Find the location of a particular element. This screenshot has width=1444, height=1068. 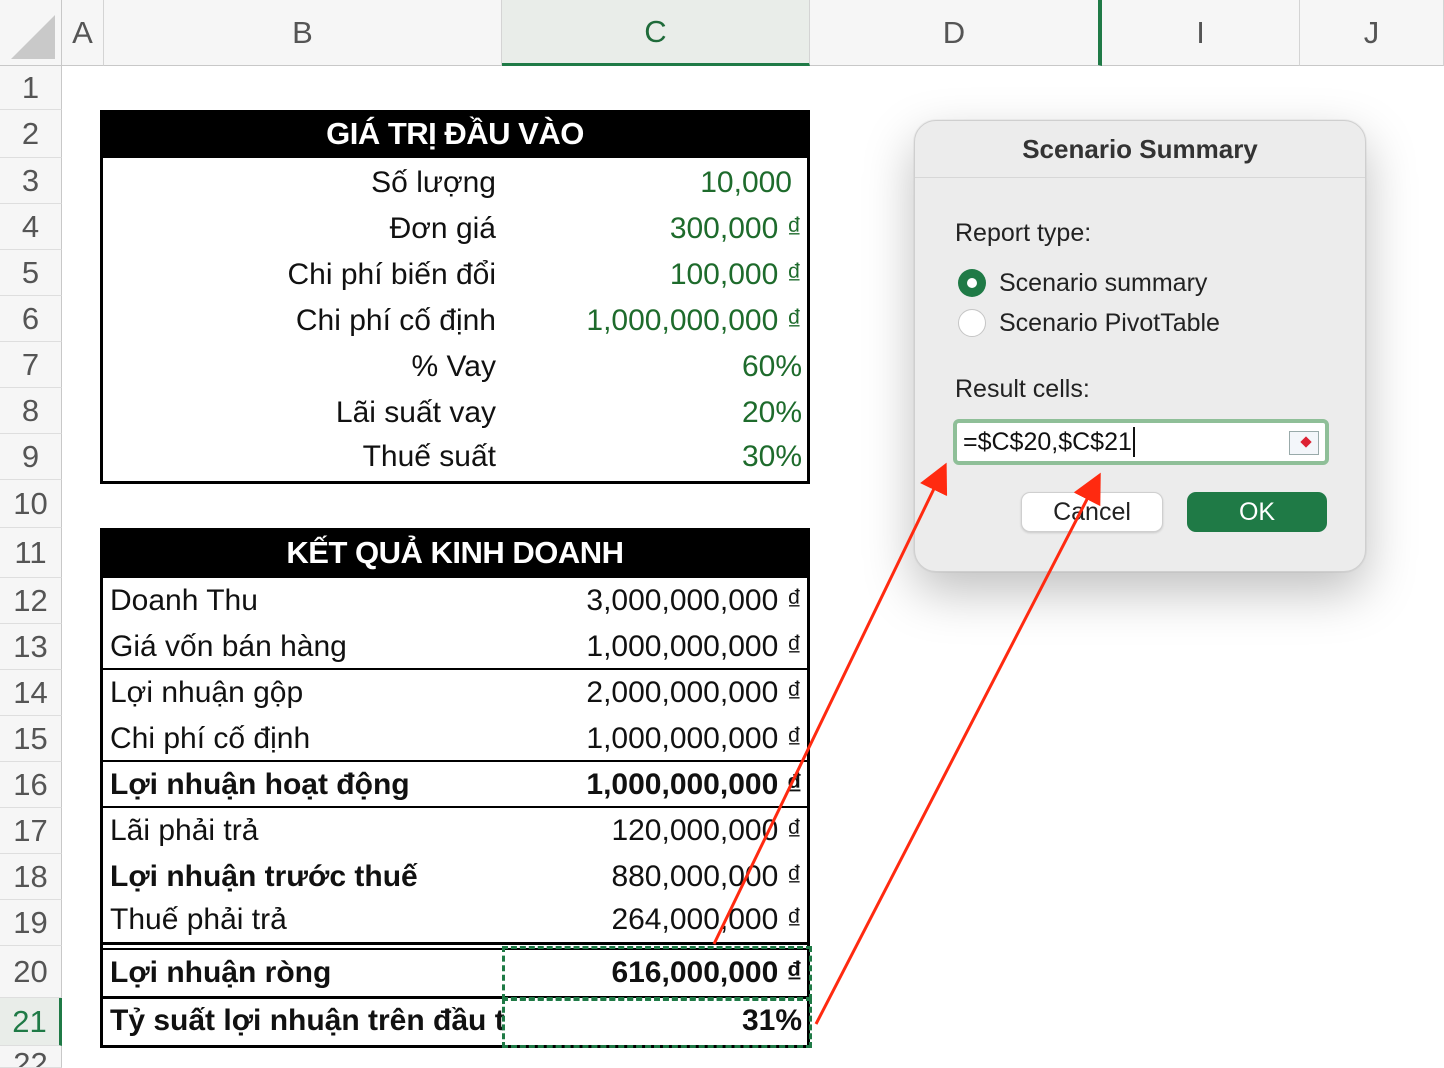

arrow-from-c21 is located at coordinates (957, 748).